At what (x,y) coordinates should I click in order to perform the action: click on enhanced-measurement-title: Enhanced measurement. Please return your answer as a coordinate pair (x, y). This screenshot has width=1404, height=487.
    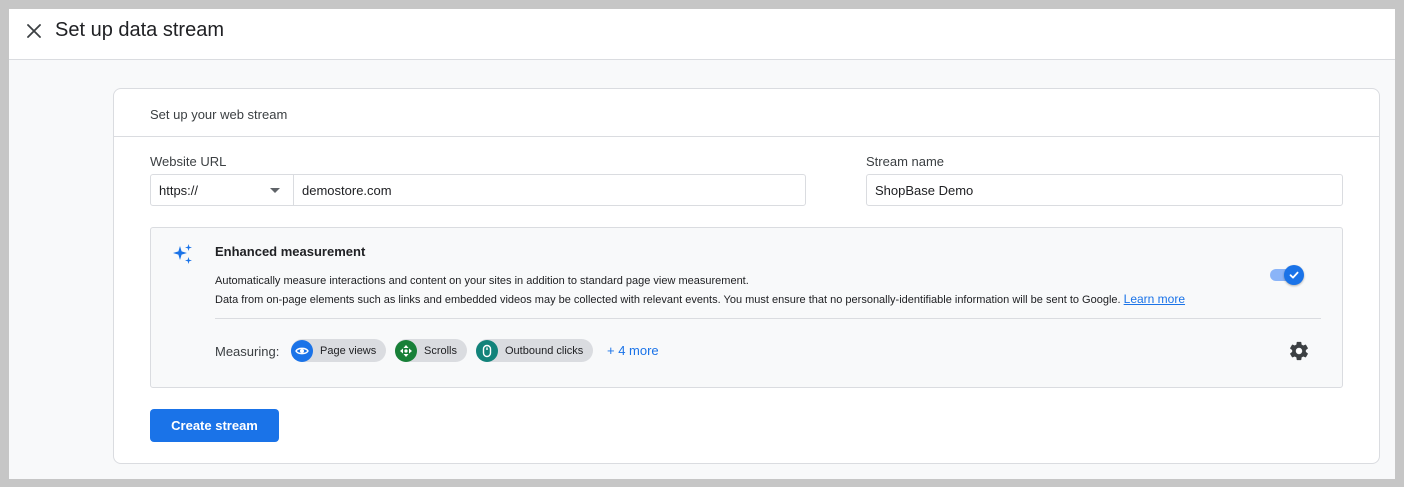
    Looking at the image, I should click on (290, 251).